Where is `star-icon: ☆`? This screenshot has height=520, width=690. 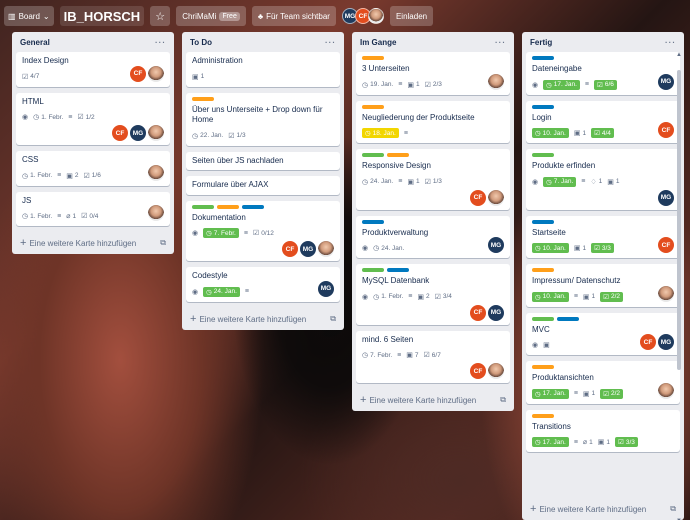 star-icon: ☆ is located at coordinates (160, 16).